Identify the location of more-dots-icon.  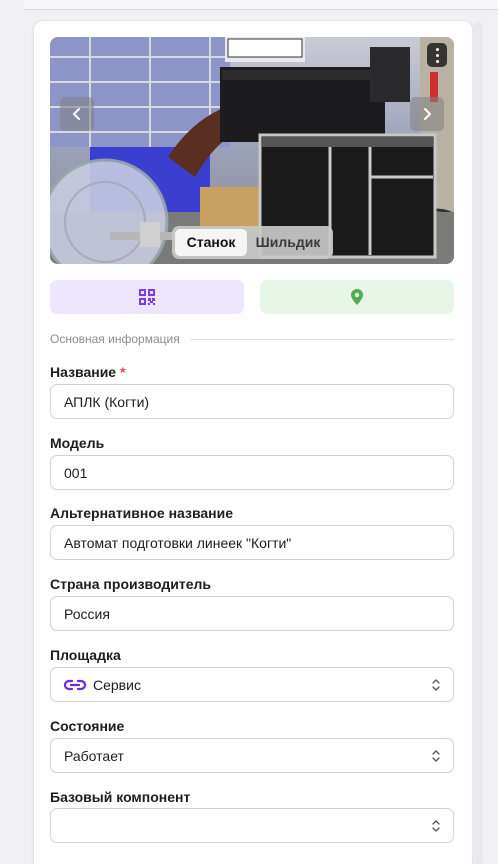
(437, 49).